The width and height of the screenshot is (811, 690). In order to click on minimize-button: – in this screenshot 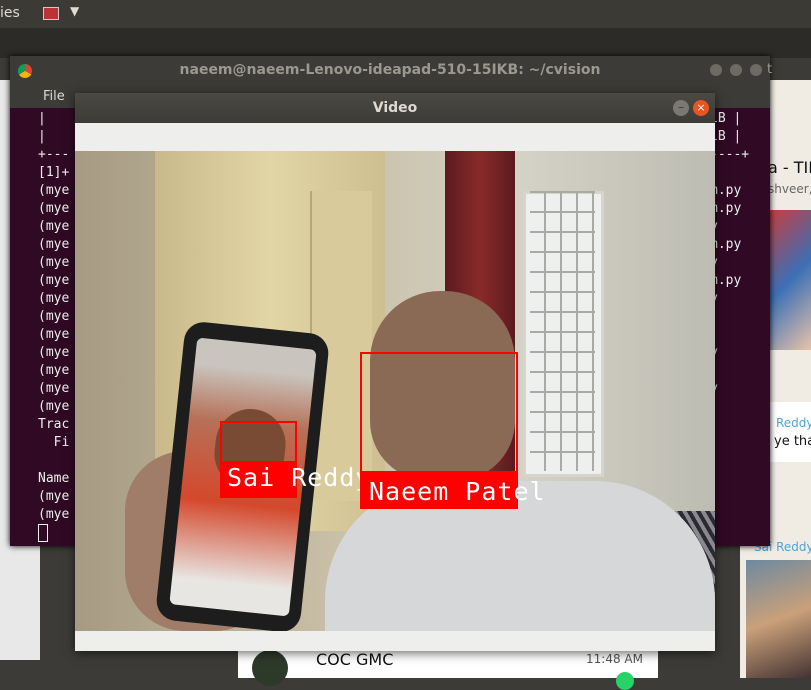, I will do `click(681, 108)`.